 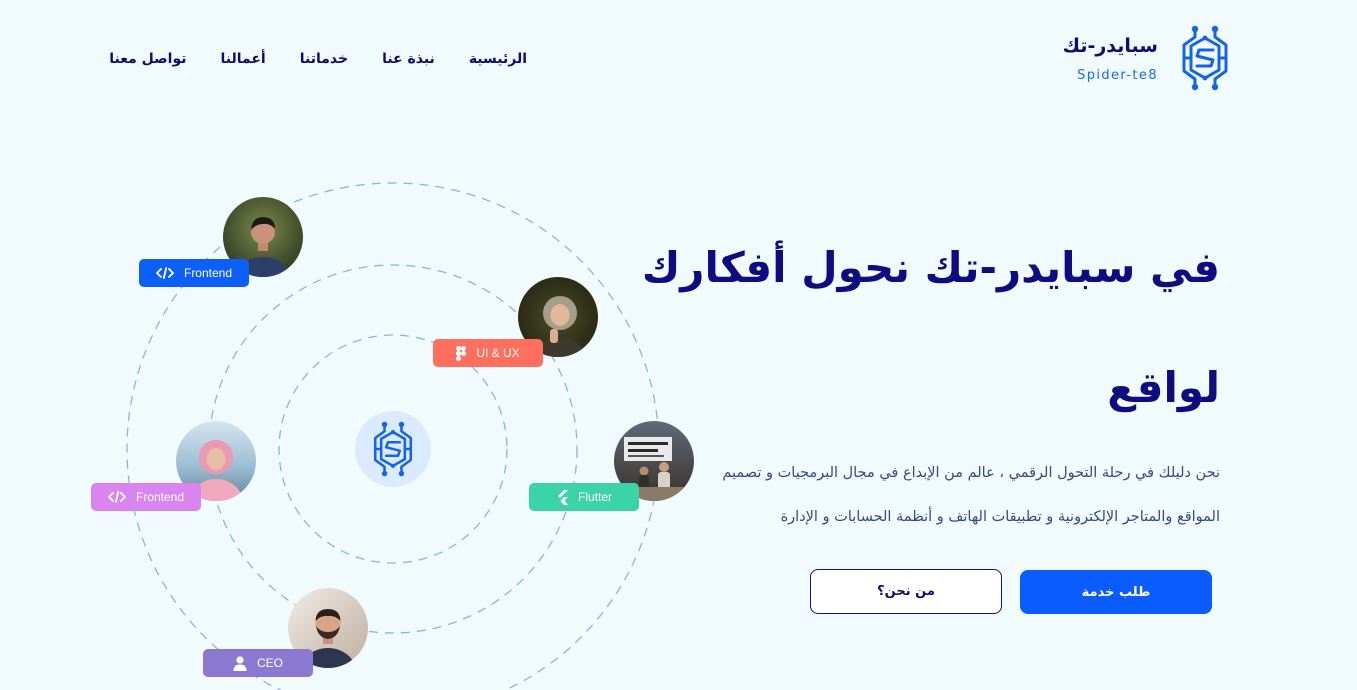 I want to click on spider-circuit-logo-icon, so click(x=1205, y=58).